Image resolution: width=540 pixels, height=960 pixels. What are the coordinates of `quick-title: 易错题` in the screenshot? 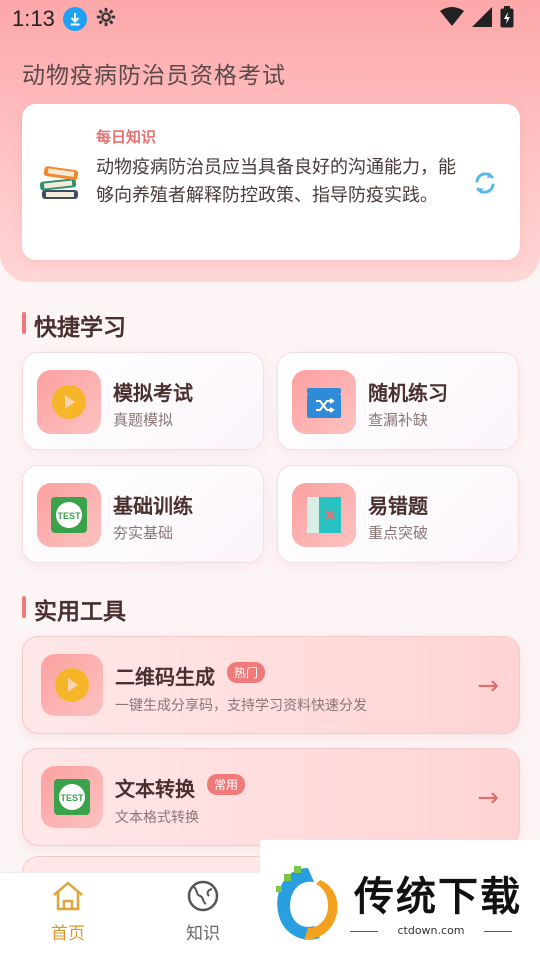 It's located at (398, 506).